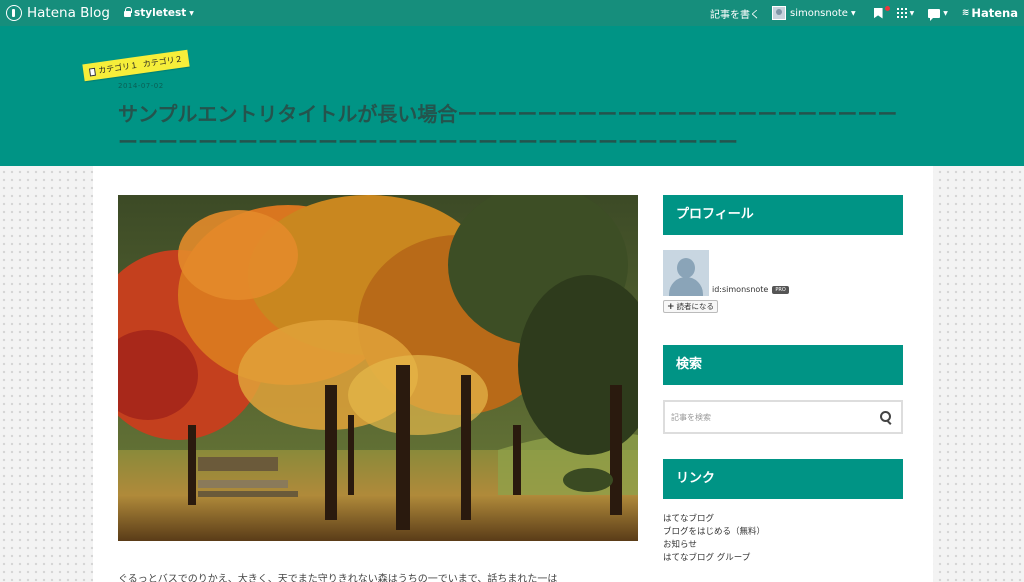 This screenshot has height=582, width=1024. Describe the element at coordinates (994, 13) in the screenshot. I see `hatena-label: Hatena` at that location.